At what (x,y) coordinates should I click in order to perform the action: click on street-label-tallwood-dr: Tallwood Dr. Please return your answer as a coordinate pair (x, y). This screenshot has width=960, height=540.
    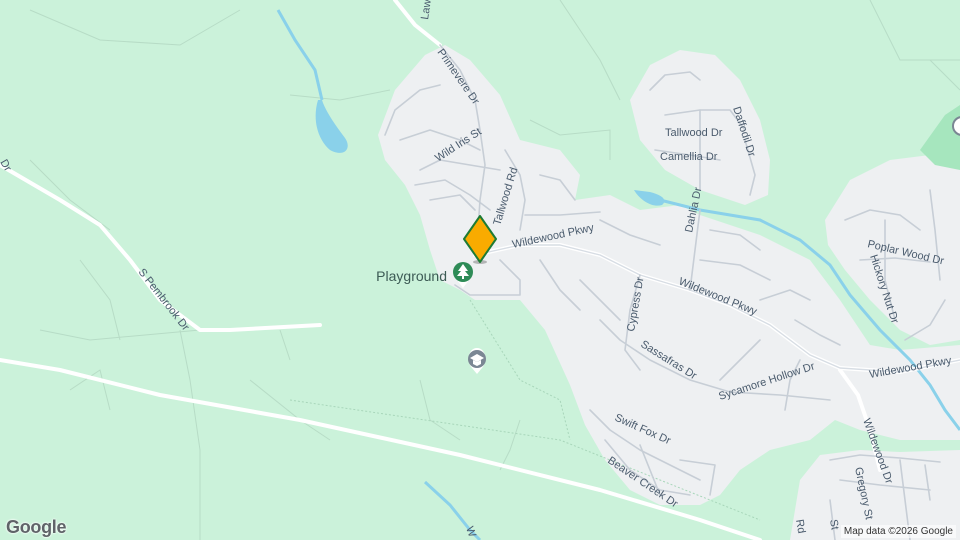
    Looking at the image, I should click on (694, 133).